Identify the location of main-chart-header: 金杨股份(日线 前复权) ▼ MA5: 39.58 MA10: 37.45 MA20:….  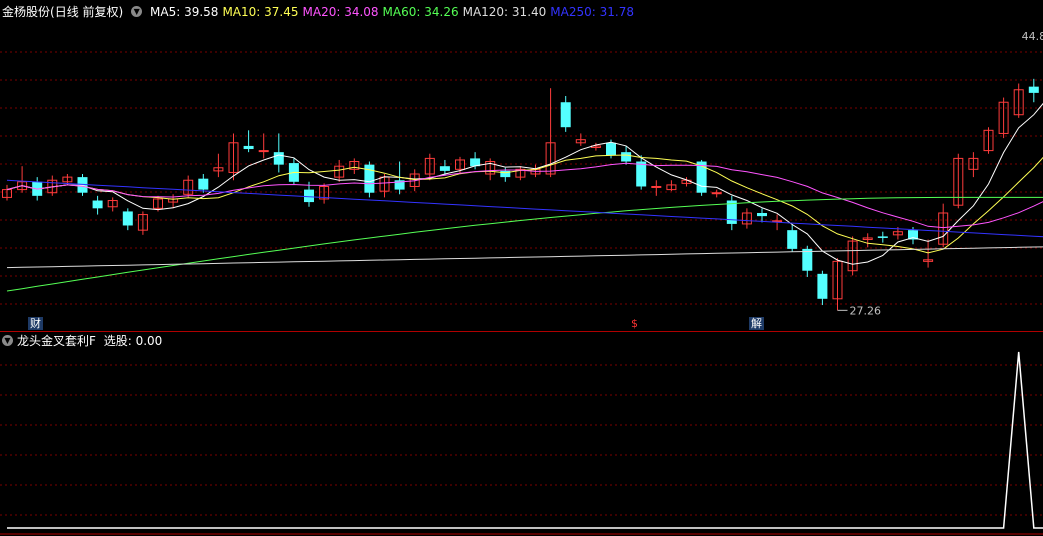
(322, 12).